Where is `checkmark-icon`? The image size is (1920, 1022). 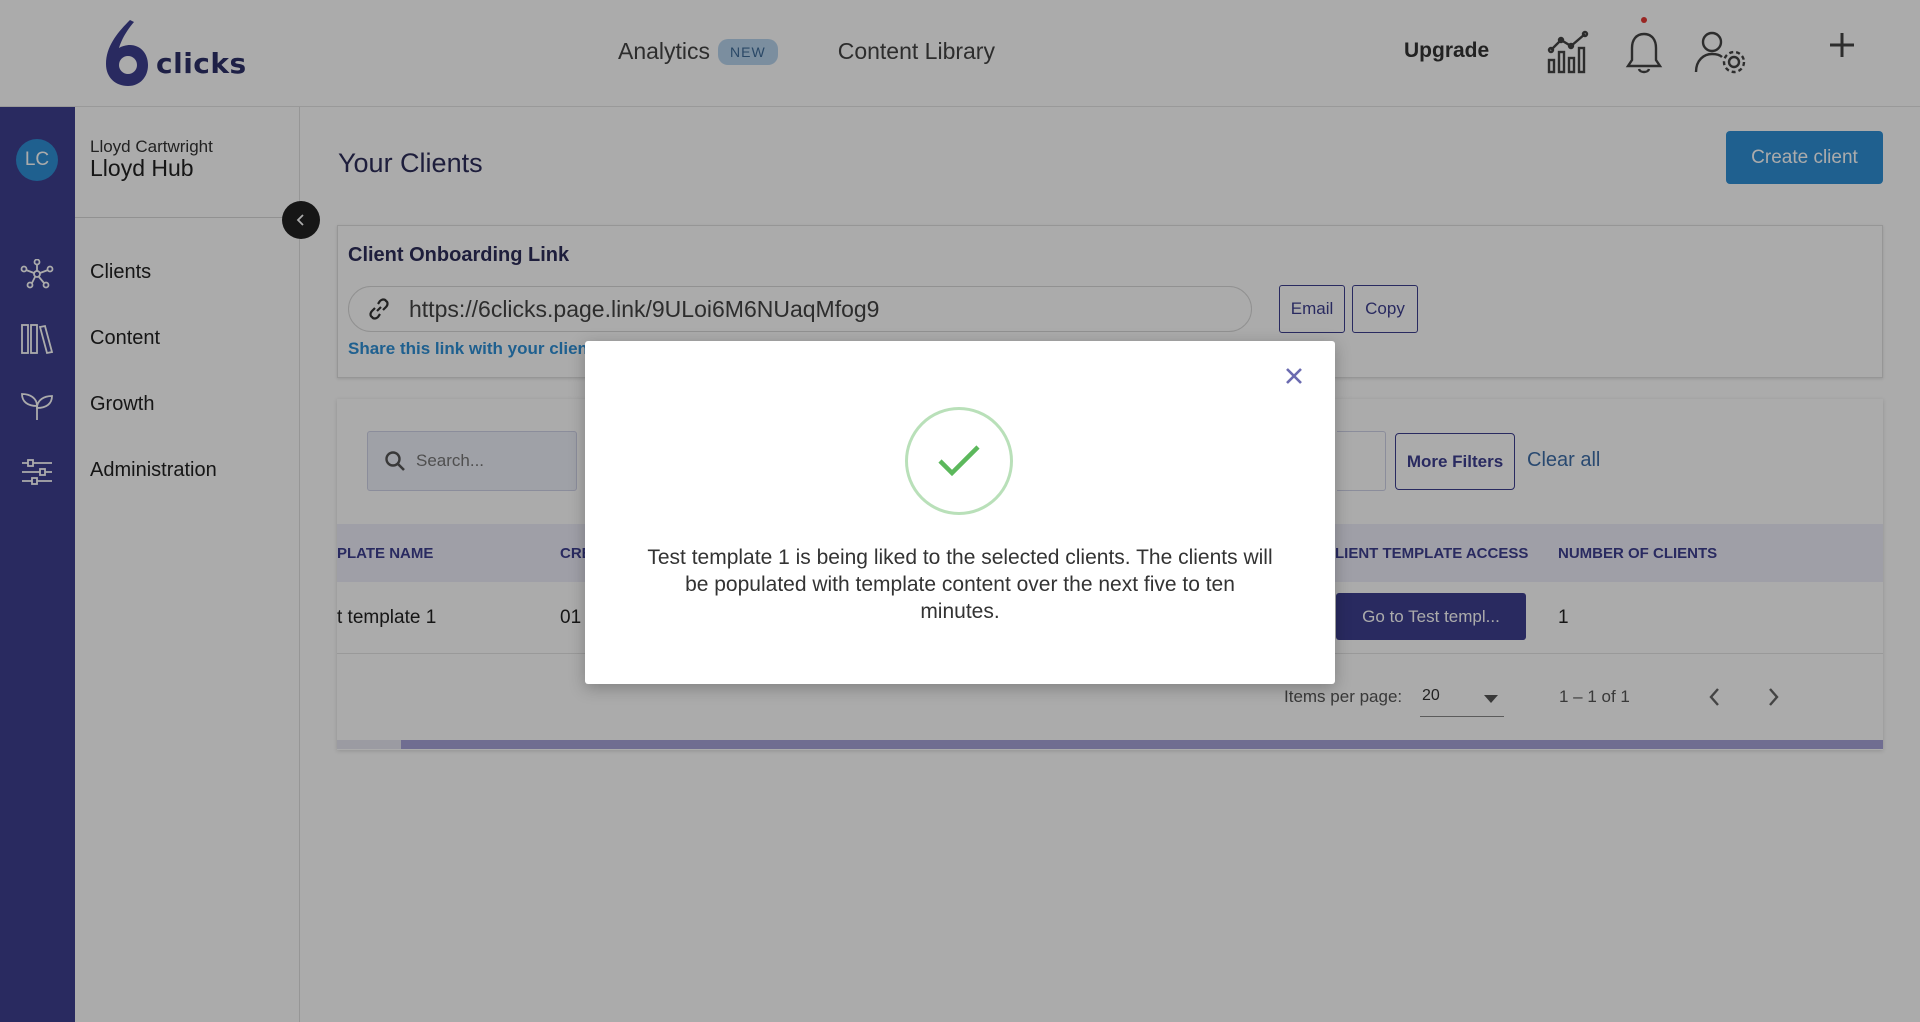 checkmark-icon is located at coordinates (959, 461).